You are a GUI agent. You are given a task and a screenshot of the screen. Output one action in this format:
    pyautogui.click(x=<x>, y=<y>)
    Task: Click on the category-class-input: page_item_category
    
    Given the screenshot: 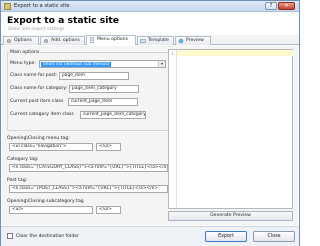 What is the action you would take?
    pyautogui.click(x=104, y=89)
    